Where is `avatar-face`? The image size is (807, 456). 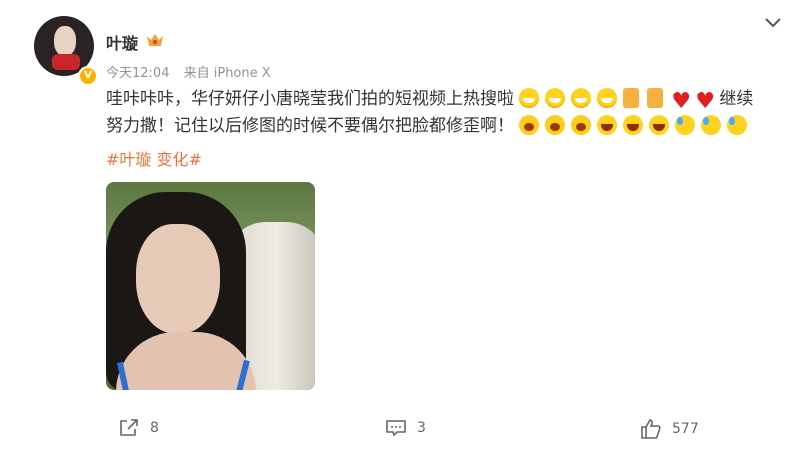
avatar-face is located at coordinates (65, 41).